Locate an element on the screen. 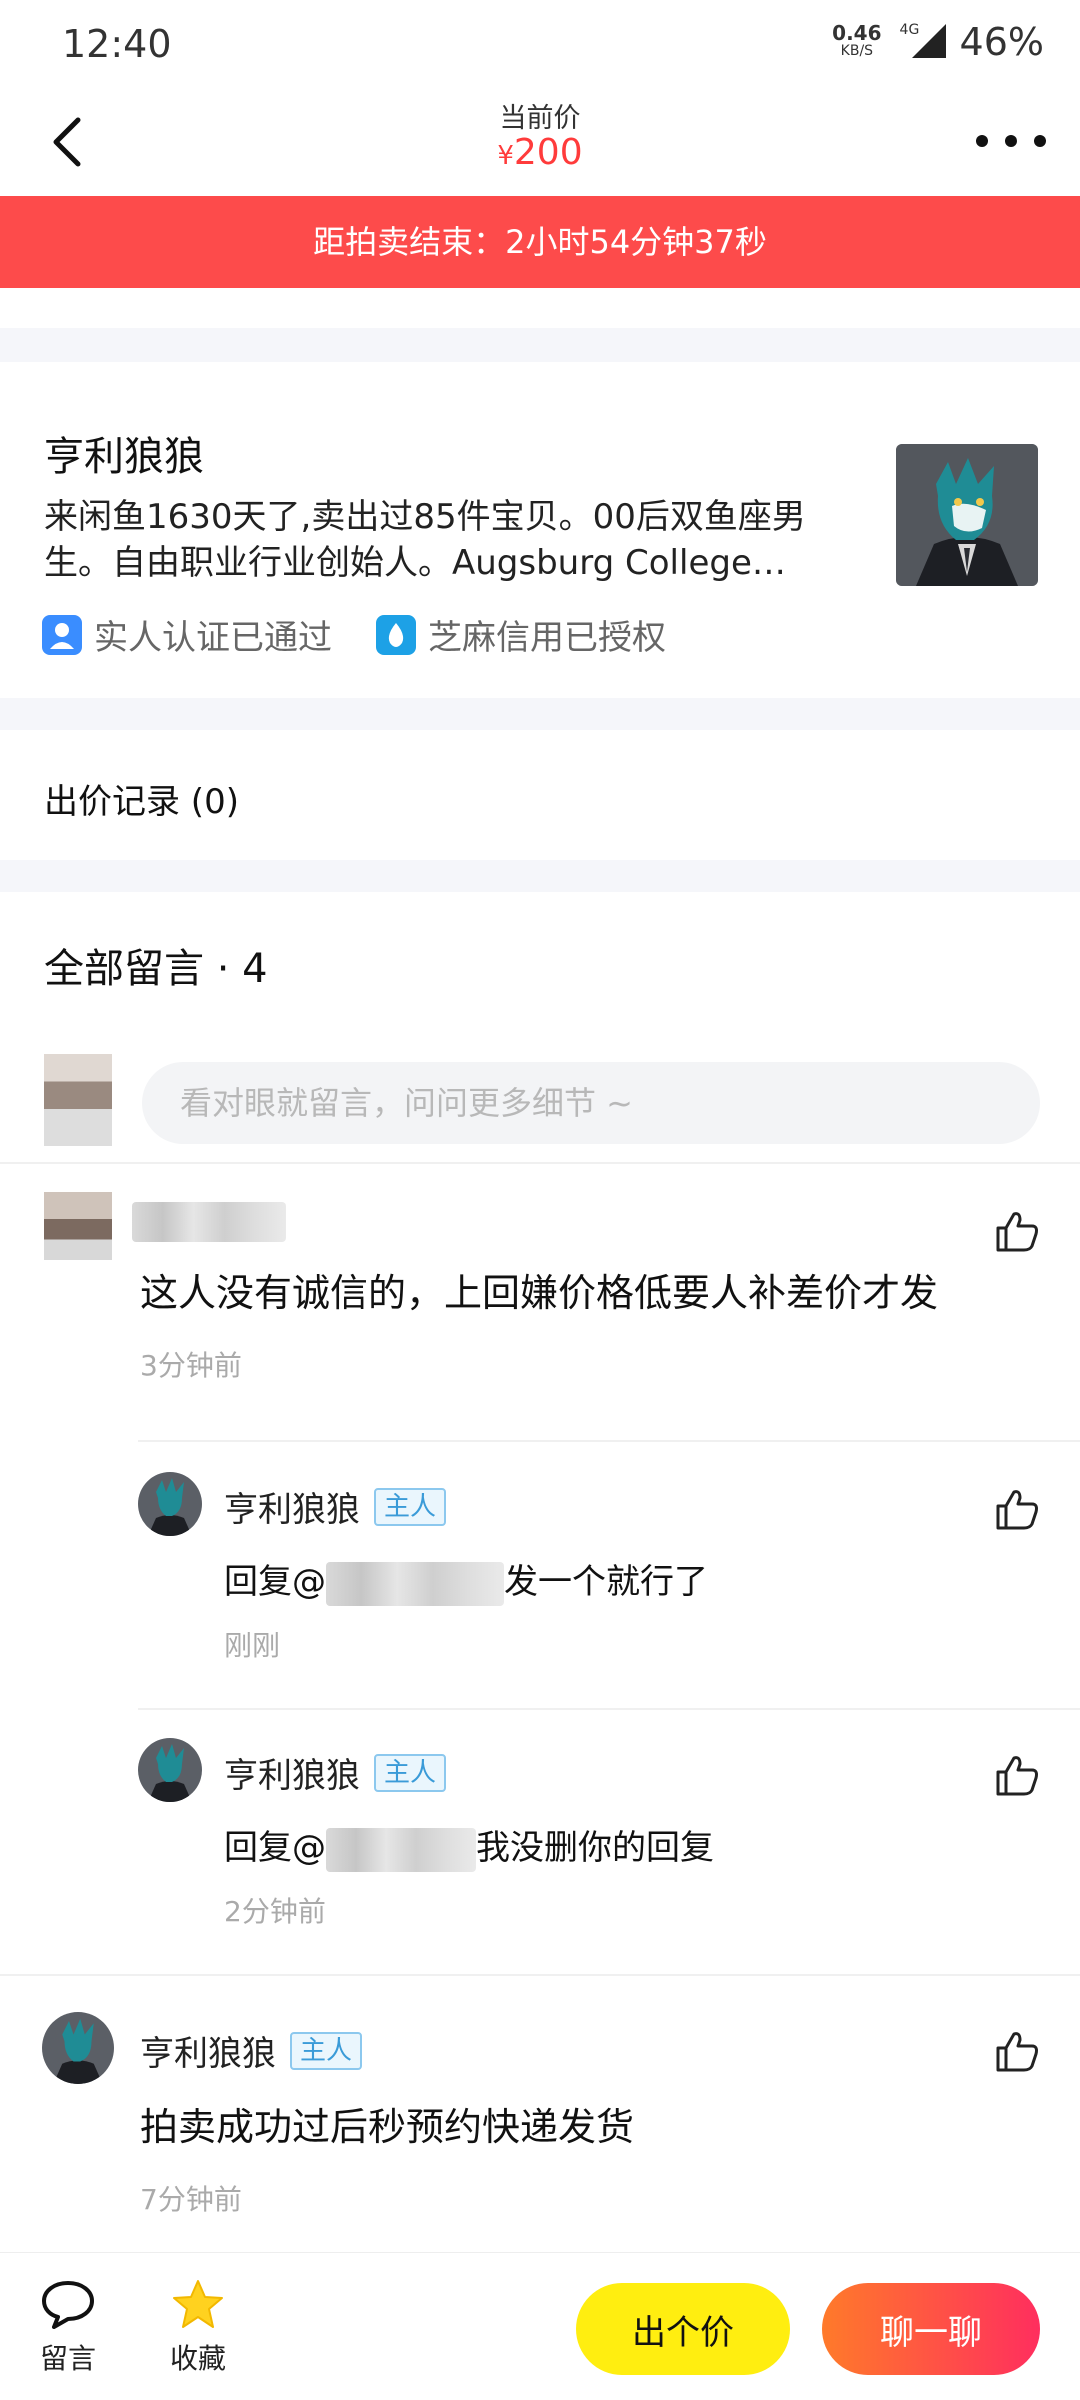 This screenshot has height=2400, width=1080. reply-item: 亨利狼狼 主人 回复@ 我没删你的回复 2分钟前 is located at coordinates (540, 1838).